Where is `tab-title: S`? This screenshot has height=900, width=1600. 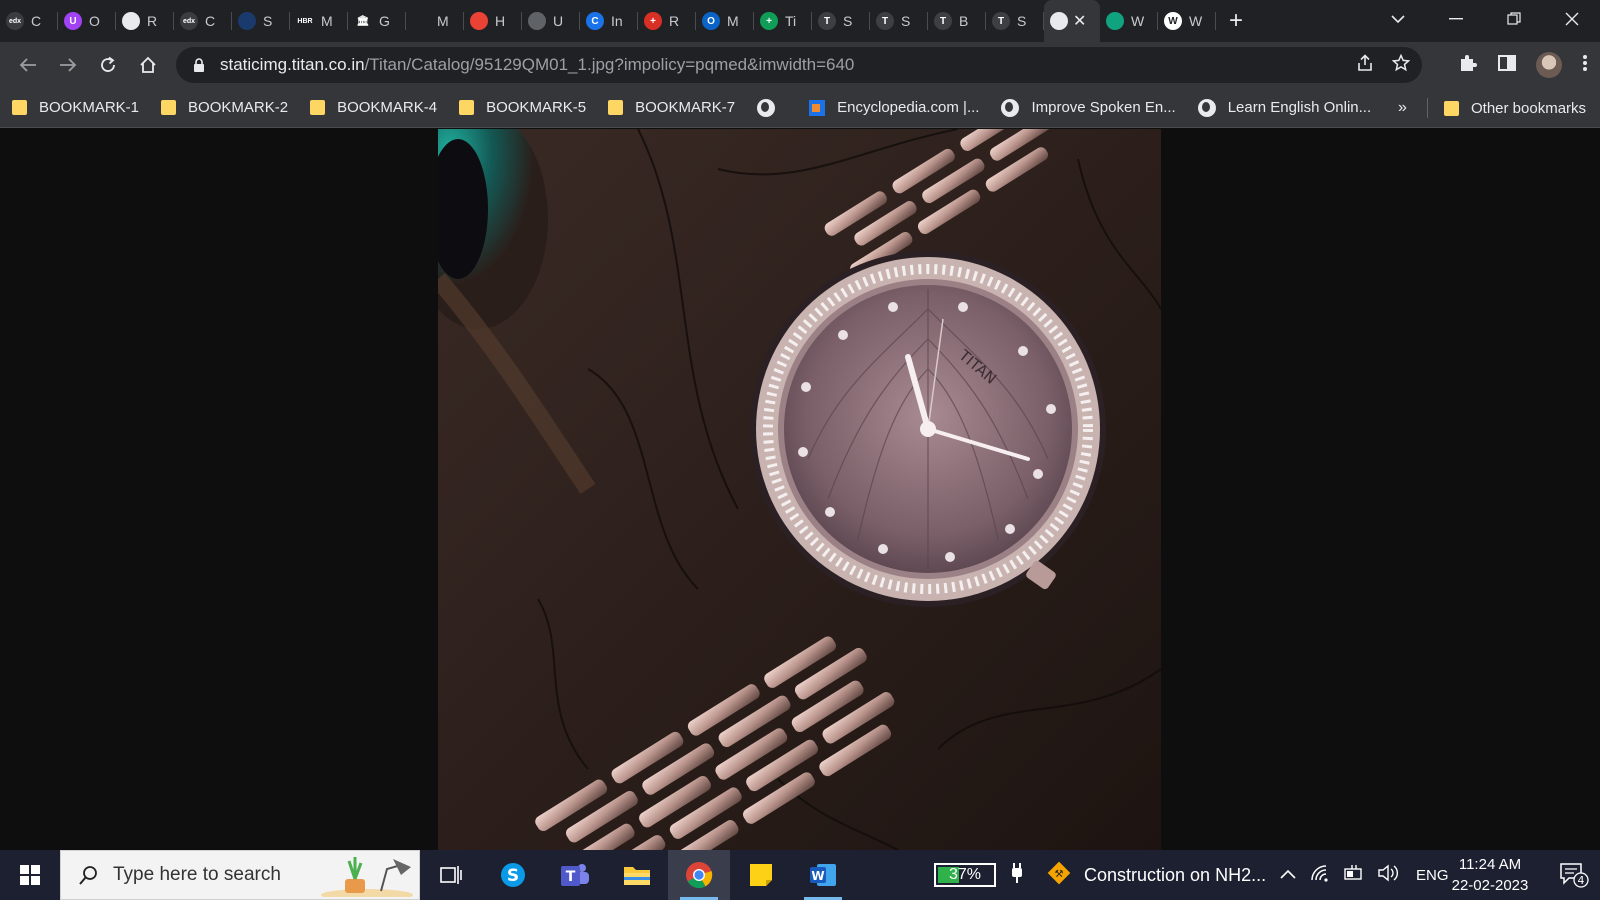
tab-title: S is located at coordinates (268, 21).